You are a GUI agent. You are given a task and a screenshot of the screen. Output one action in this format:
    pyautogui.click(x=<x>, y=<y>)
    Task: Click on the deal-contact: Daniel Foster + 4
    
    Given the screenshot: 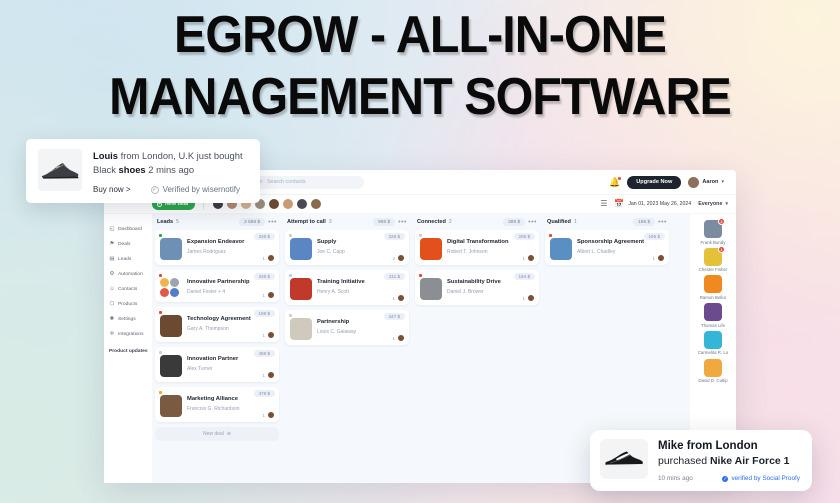 What is the action you would take?
    pyautogui.click(x=206, y=292)
    